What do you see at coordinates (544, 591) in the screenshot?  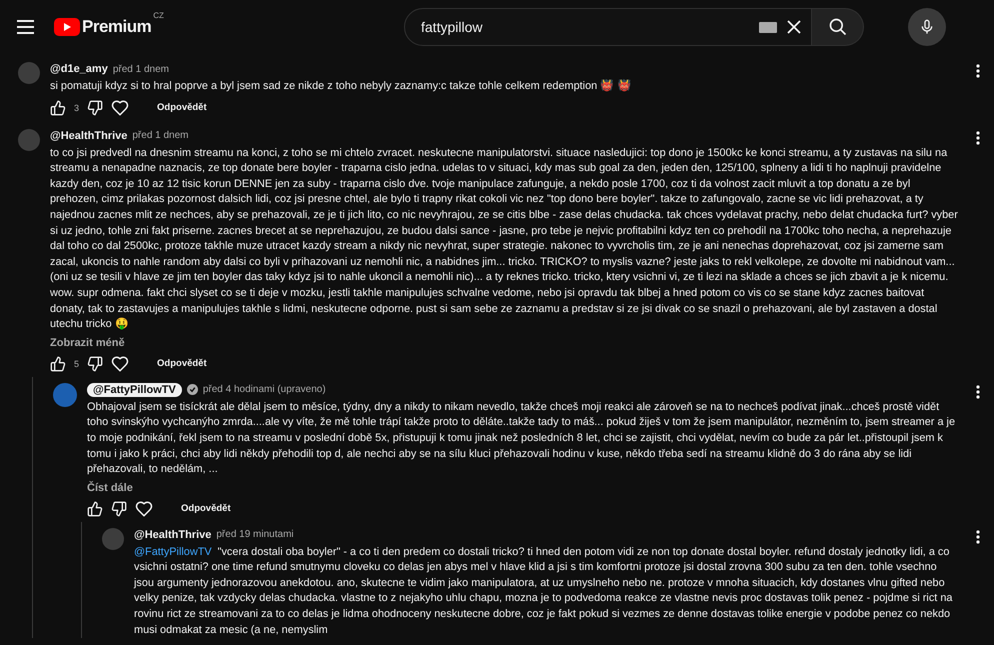 I see `comment-text: @FattyPillowTV "vcera dostali oba boyler" - a co ti den predem co dostali tricko? ti hned den potom vidi ze non top donate dostal boyler. refund dostaly jednotky lidi, a co vsichni ostatni? one time refund smutnymu cloveku co delas jen abys mel v hlave klid a jsi s tim komfortni protoze jsi dostal zrovna 300 subu za ten den. tohle vsechno jsou argumenty jednorazovou anekdotou. ano, skutecne te vidim jako manipulatora, at uz umyslneho nebo ne. protoze v mnoha situacich, kdy dostanes vlnu gifted nebo velky penize, tak vzdycky delas chudacka. vlastne to z nejakyho uhlu chapu, mozna je to podvedoma reakce ze vlastne nevis proc dostavas tolik penez - pojdme si rict na rovinu rict ze streamovani za to co delas je lidma ohodnoceny neskutecne dobre, coz je fakt pokud si vezmes ze denne dostavas tolike energie v podobe penez co nekdo musi odmakat za mesic (a ne, nemyslim` at bounding box center [544, 591].